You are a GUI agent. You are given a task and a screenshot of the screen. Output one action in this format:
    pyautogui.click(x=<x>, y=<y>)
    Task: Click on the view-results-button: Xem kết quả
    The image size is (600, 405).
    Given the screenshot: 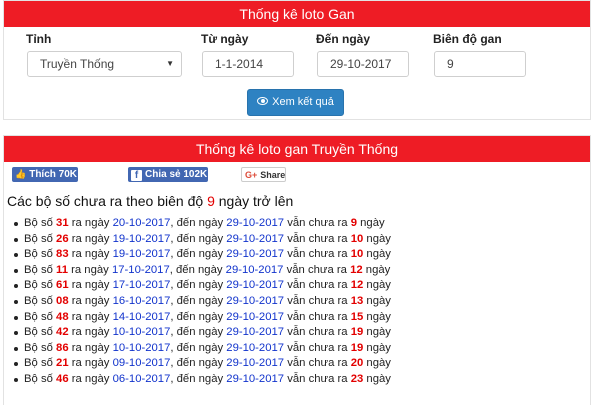 What is the action you would take?
    pyautogui.click(x=295, y=102)
    